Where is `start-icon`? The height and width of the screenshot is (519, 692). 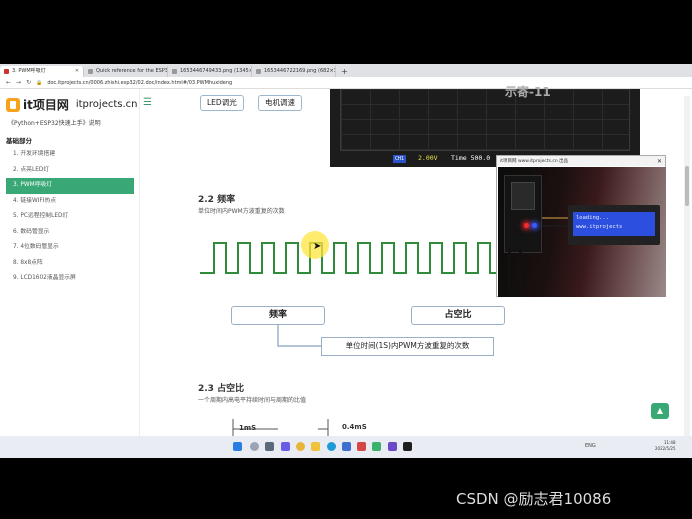 start-icon is located at coordinates (237, 446).